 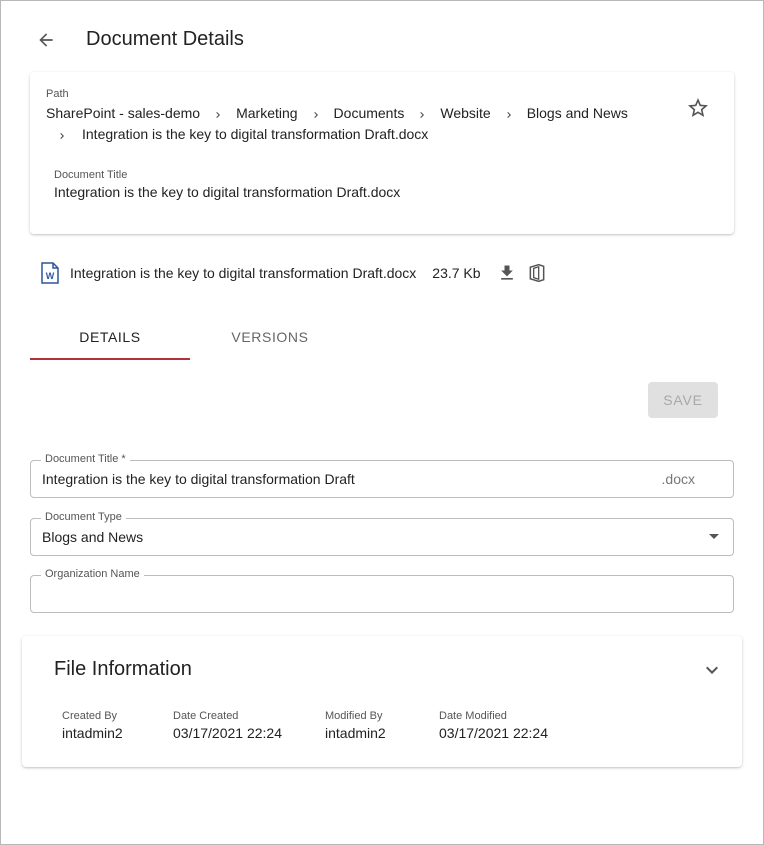 I want to click on star-outline-icon, so click(x=698, y=107).